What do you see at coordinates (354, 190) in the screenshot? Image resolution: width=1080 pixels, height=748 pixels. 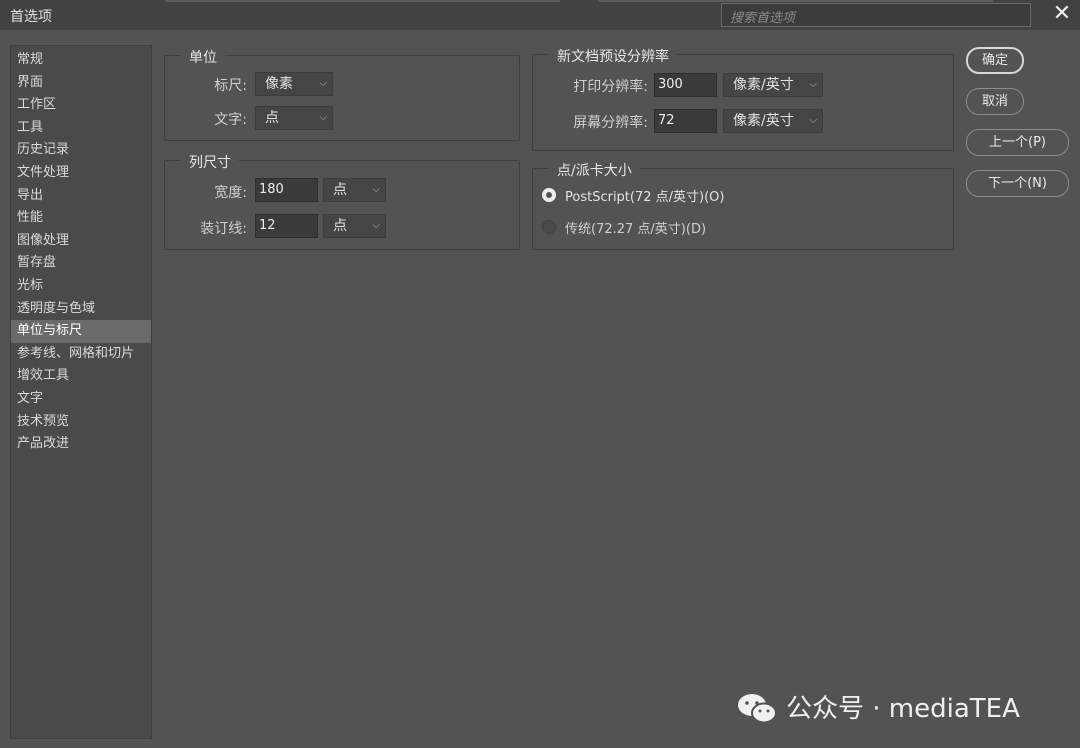 I see `column-width-unit-select: 点 ⌵` at bounding box center [354, 190].